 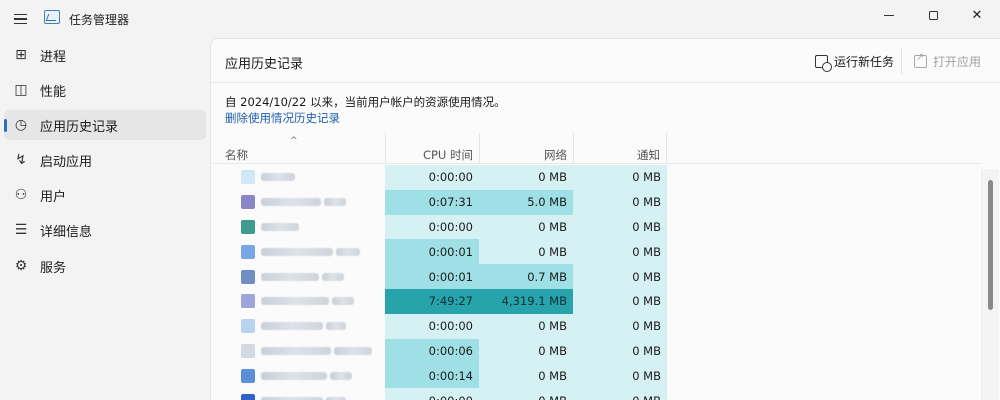 I want to click on sidebar-item: ☰ 详细信息, so click(x=105, y=230).